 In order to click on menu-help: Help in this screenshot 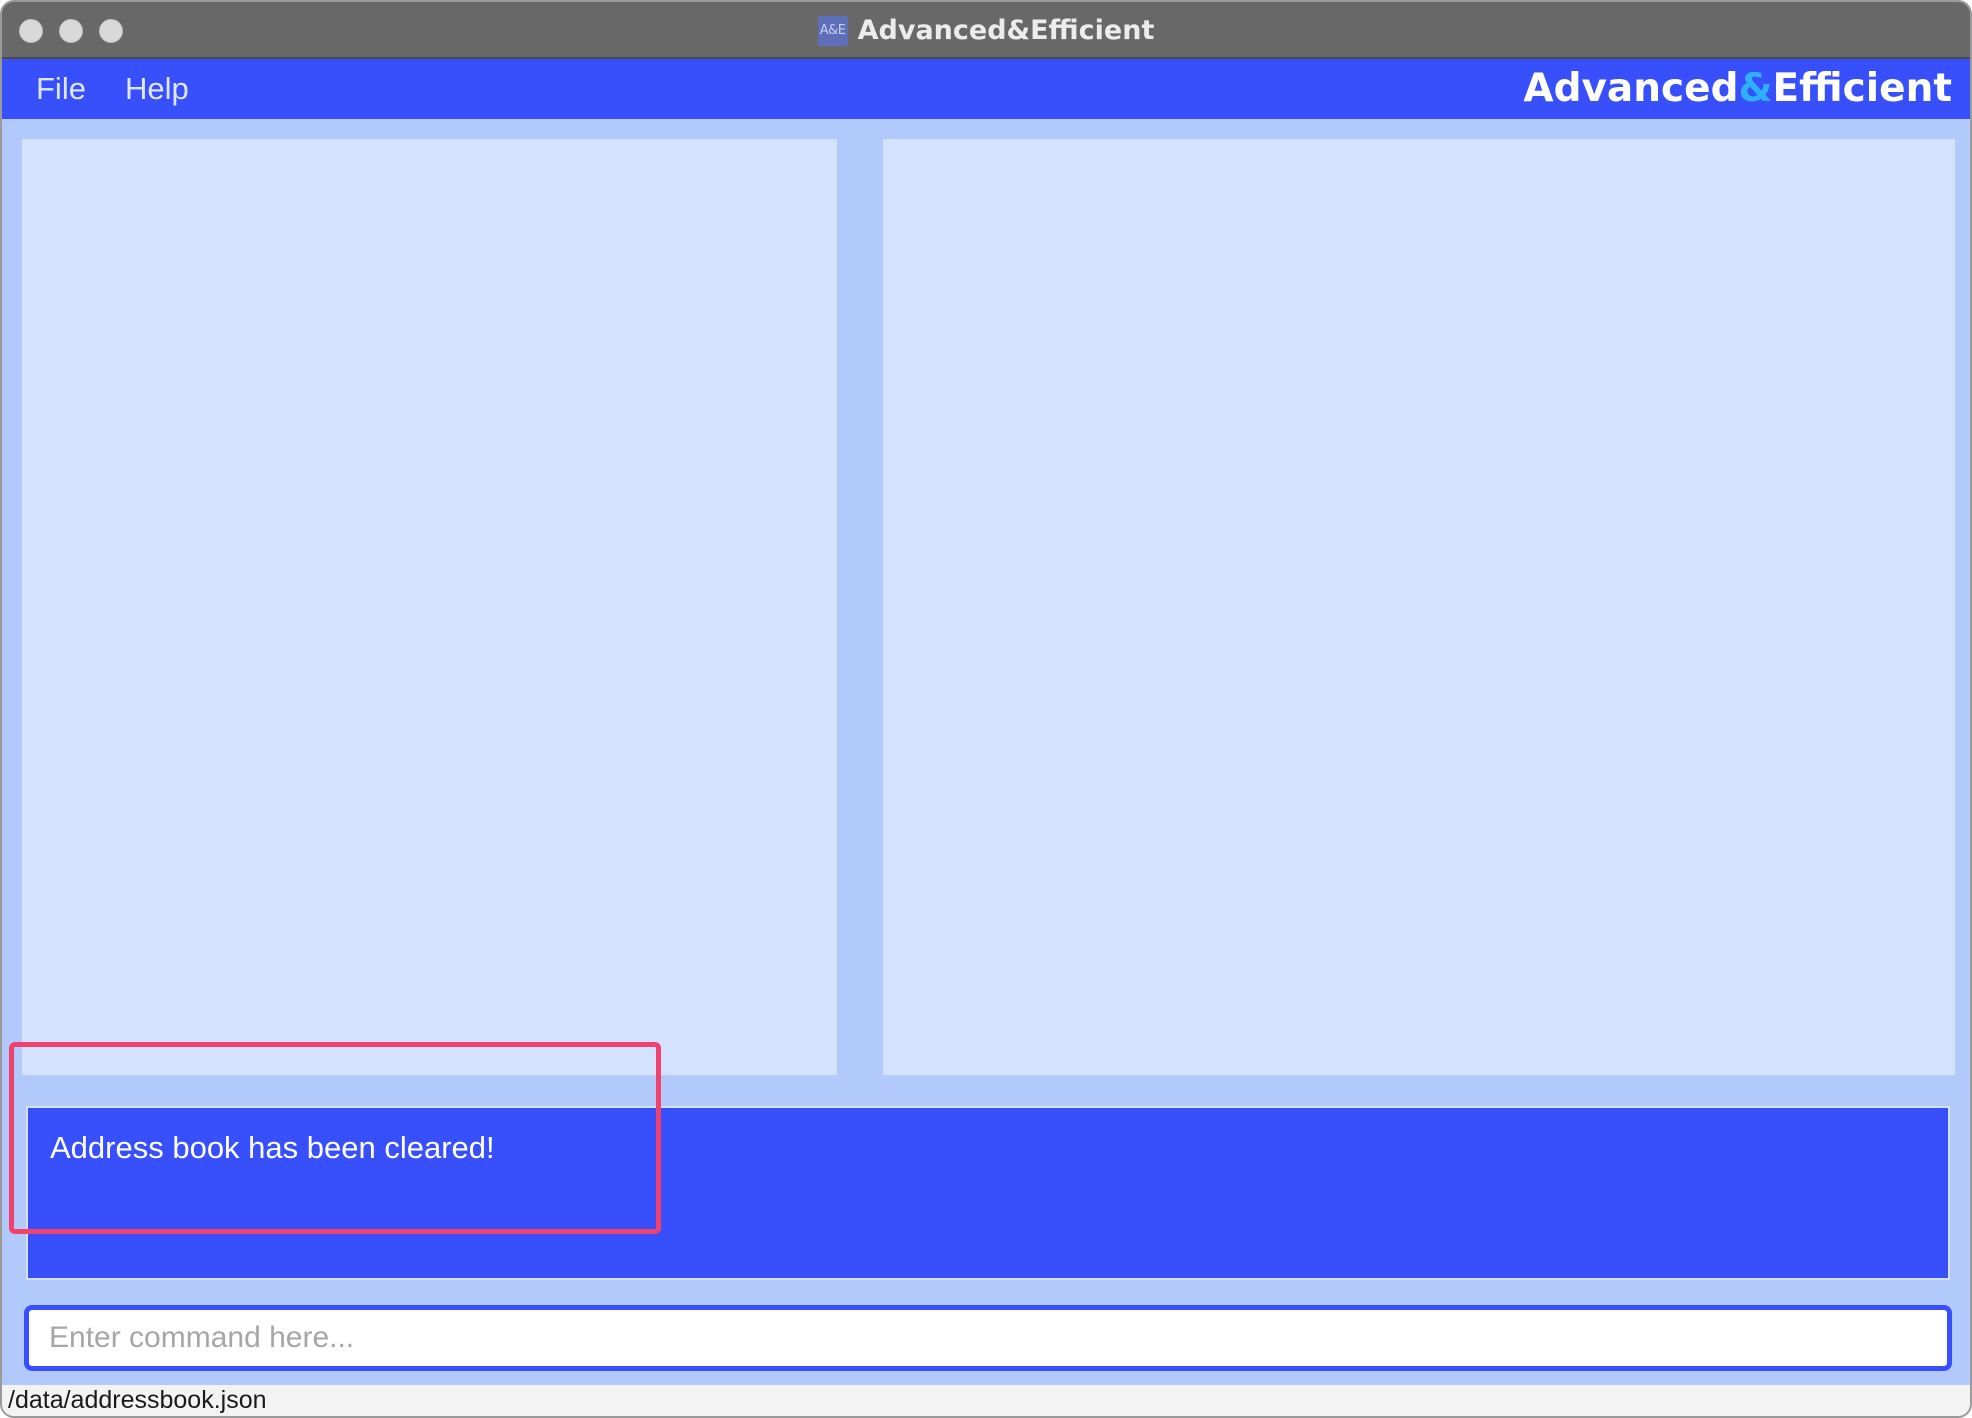, I will do `click(157, 89)`.